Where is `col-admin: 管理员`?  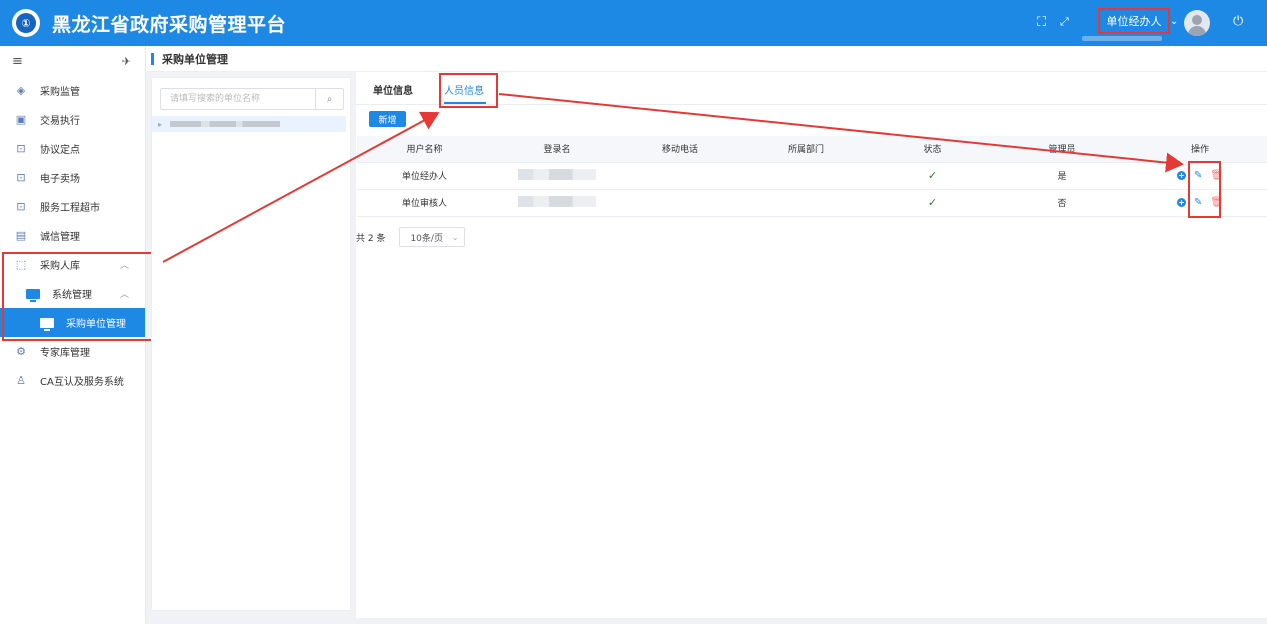 col-admin: 管理员 is located at coordinates (1062, 149).